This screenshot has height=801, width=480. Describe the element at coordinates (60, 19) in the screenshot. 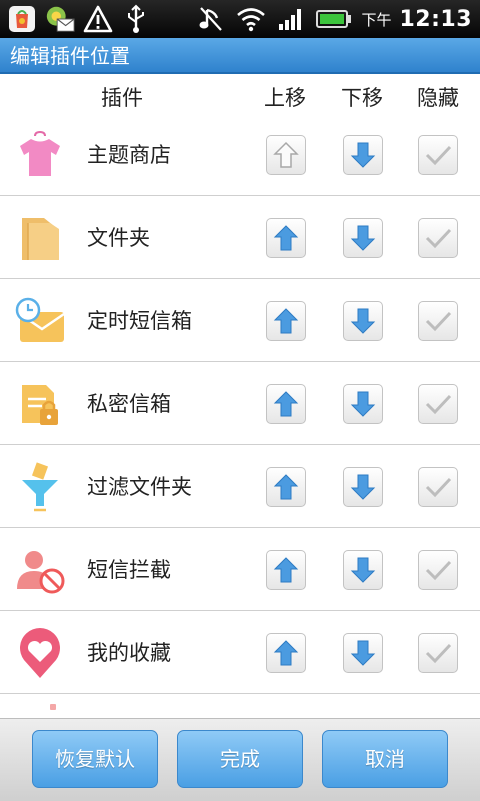

I see `mail-notification-icon` at that location.